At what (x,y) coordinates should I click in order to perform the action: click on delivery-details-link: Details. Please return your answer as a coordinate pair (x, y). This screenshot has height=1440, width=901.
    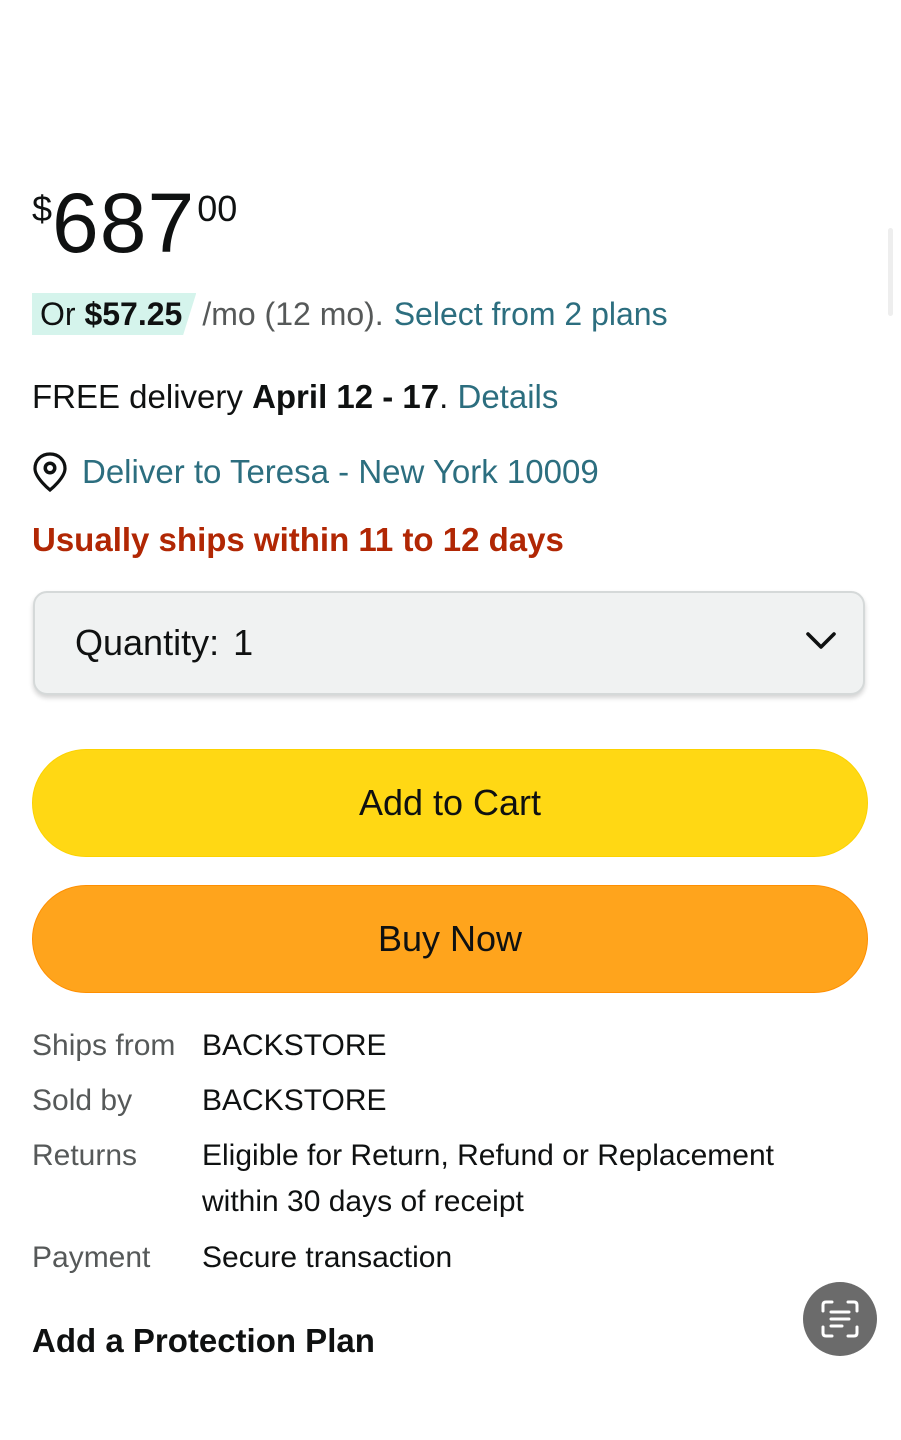
    Looking at the image, I should click on (507, 396).